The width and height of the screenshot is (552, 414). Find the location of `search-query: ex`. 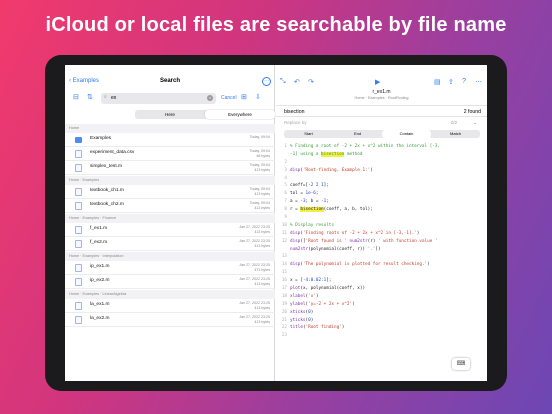

search-query: ex is located at coordinates (114, 98).